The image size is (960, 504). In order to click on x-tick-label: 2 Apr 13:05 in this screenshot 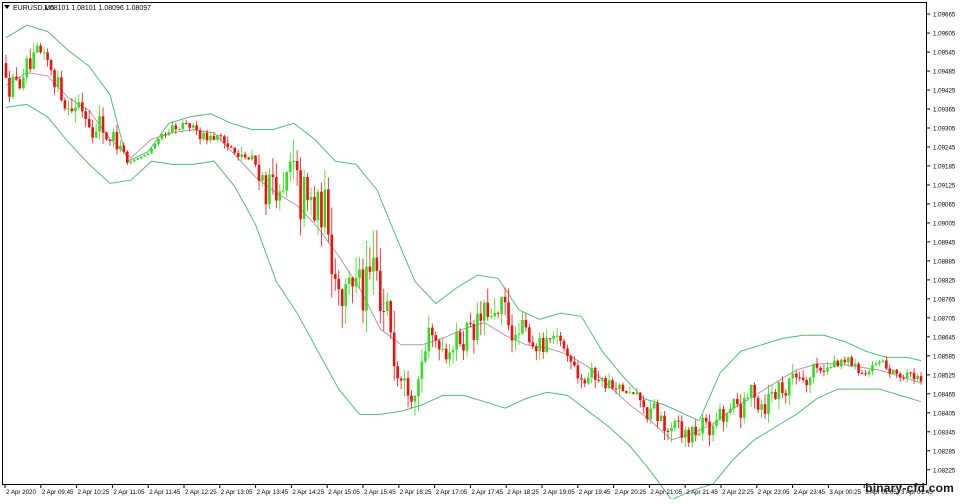, I will do `click(237, 492)`.